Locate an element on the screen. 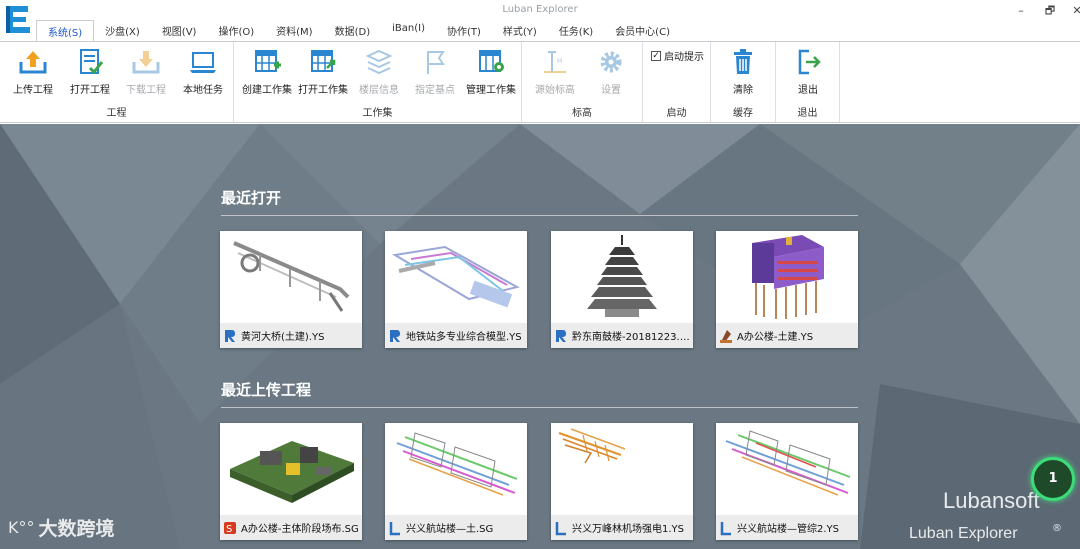 The width and height of the screenshot is (1080, 549). recent-project-name: 黄河大桥(土建).YS is located at coordinates (283, 337).